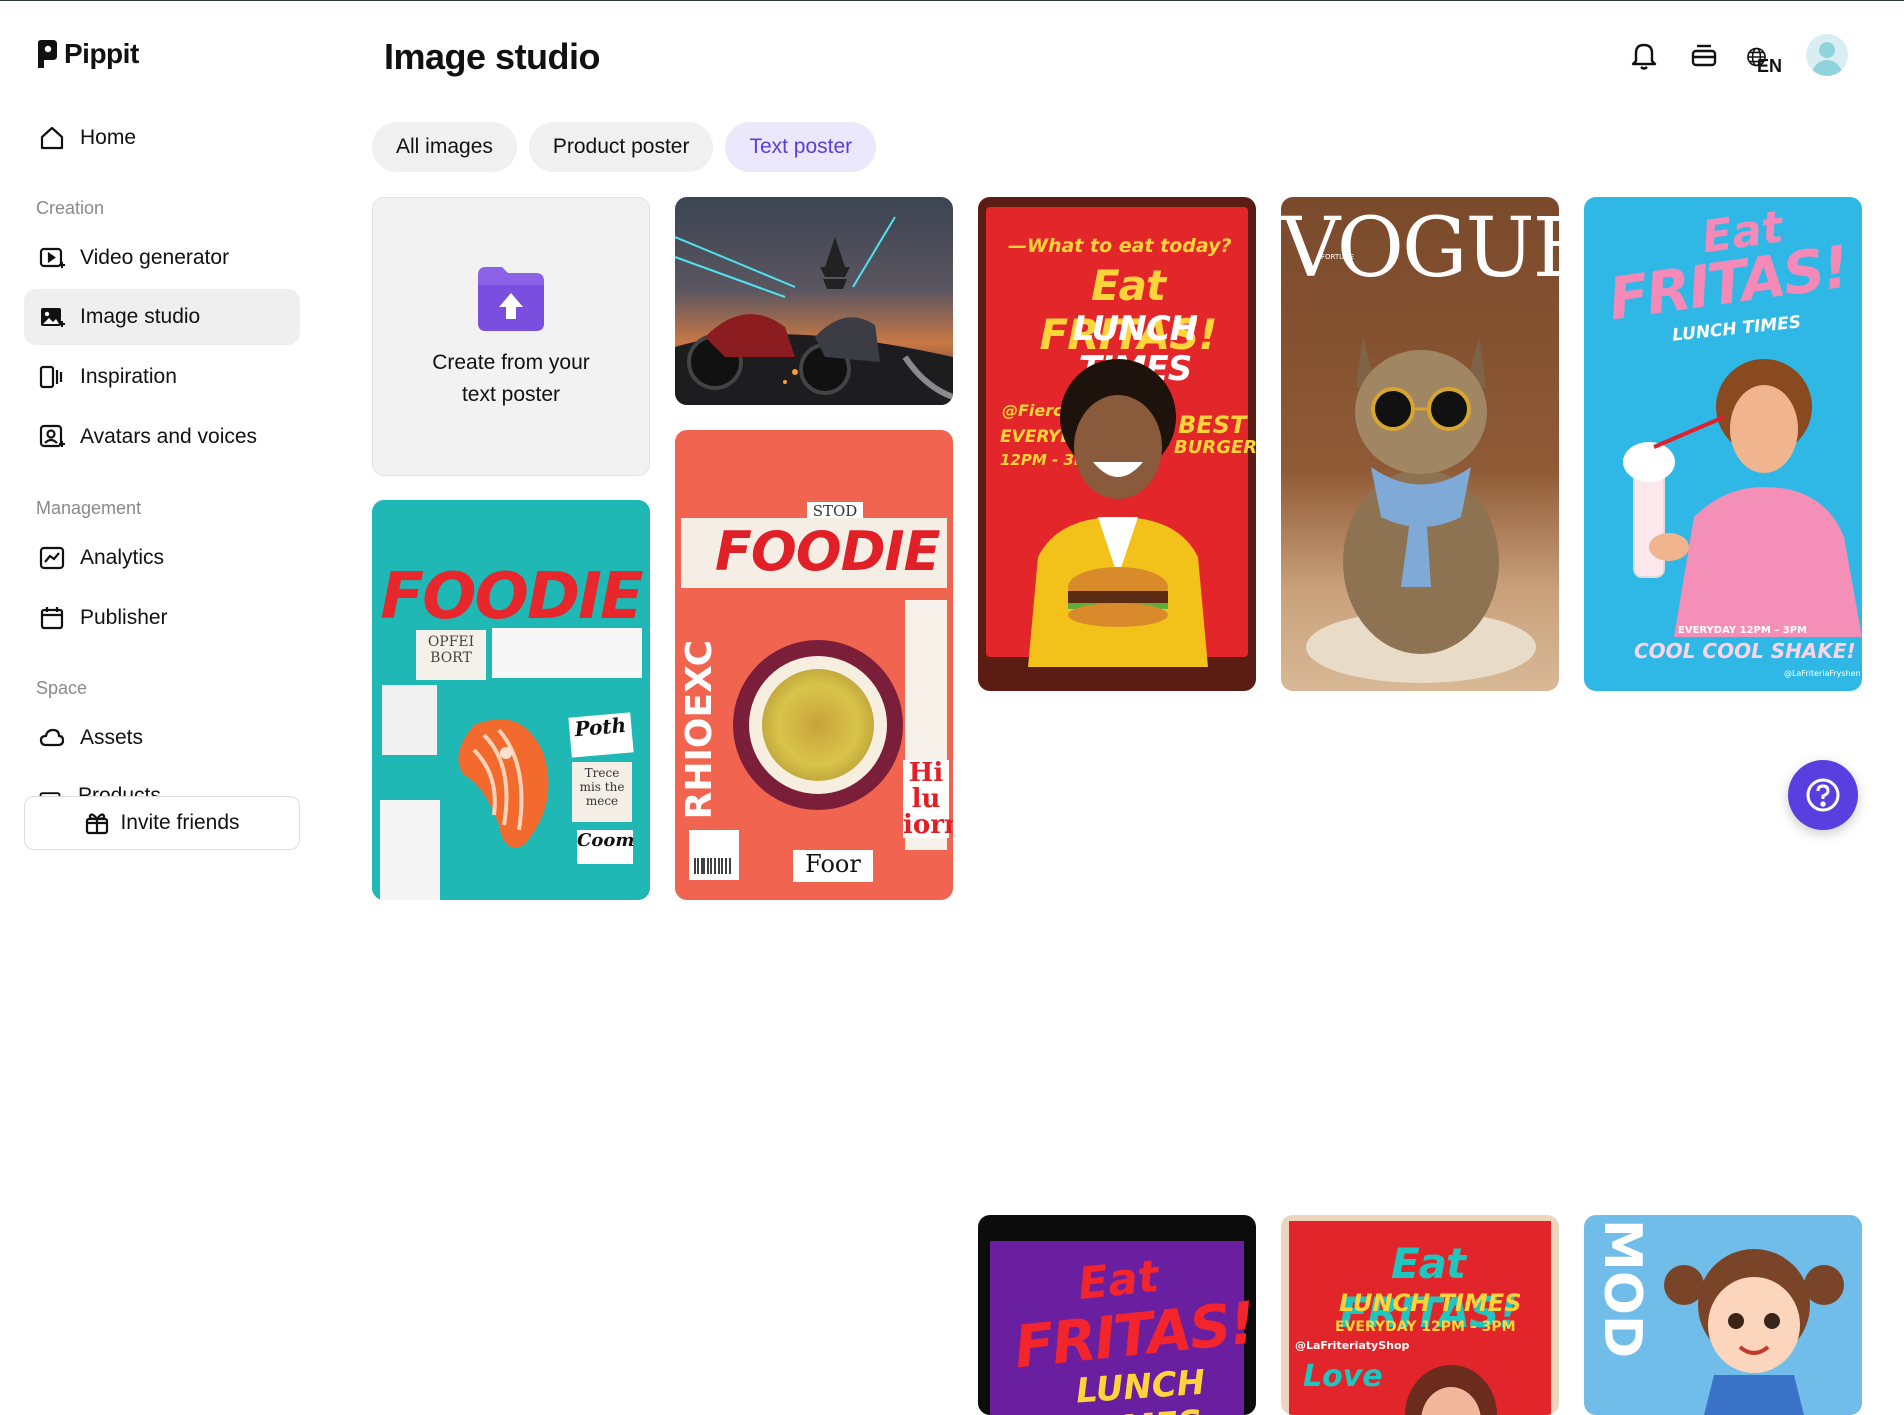 The width and height of the screenshot is (1904, 1415). What do you see at coordinates (52, 618) in the screenshot?
I see `calendar-icon` at bounding box center [52, 618].